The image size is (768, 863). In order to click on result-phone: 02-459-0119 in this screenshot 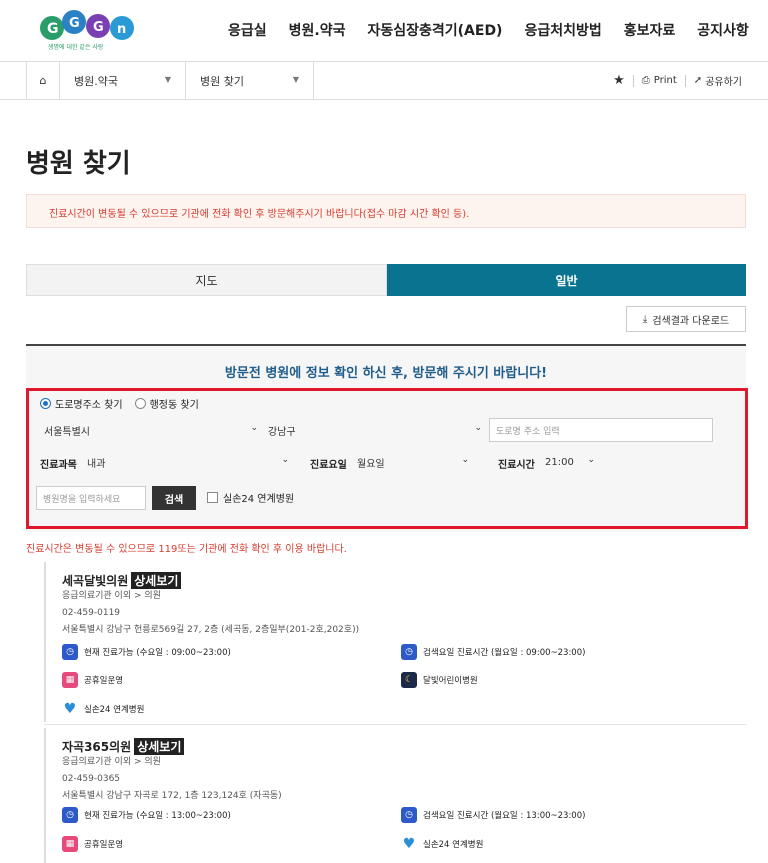, I will do `click(91, 613)`.